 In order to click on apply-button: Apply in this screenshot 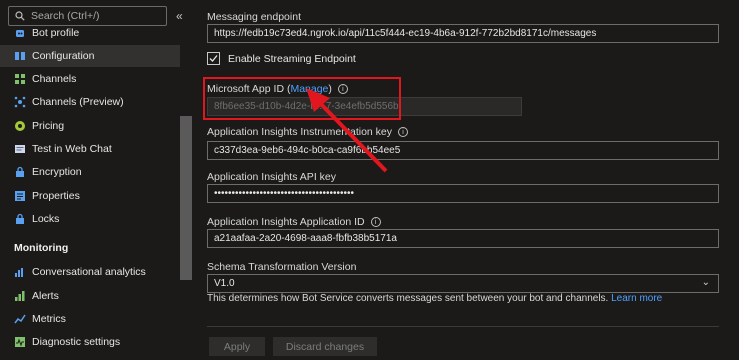, I will do `click(237, 346)`.